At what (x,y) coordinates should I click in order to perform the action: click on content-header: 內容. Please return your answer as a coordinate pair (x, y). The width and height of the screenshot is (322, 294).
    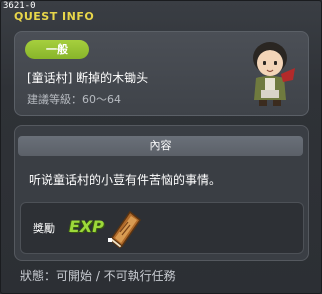
    Looking at the image, I should click on (160, 146).